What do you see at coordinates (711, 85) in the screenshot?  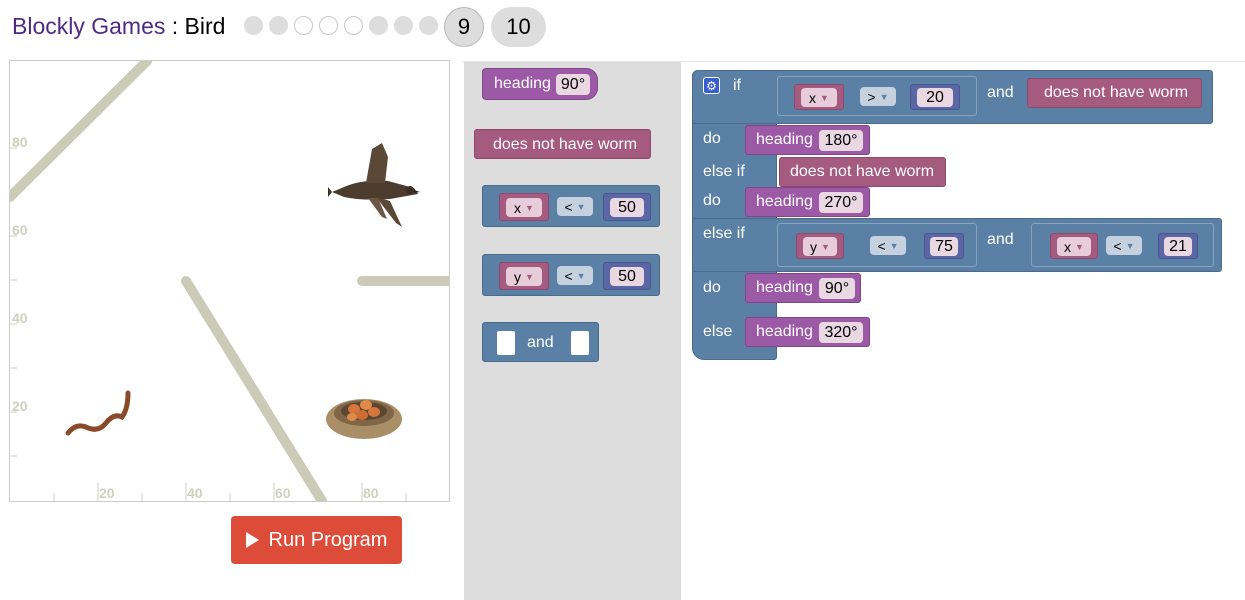 I see `gear-icon: ⚙` at bounding box center [711, 85].